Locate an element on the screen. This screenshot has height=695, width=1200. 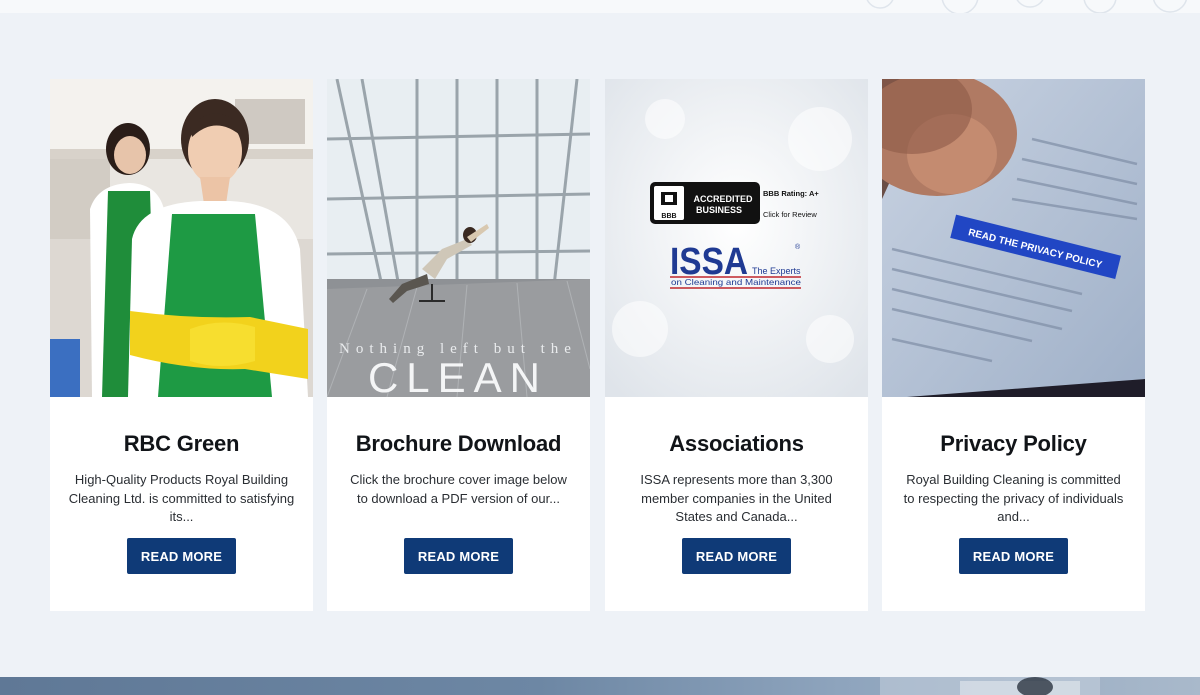
brochure-cover: Nothing left but the CLEAN is located at coordinates (458, 238).